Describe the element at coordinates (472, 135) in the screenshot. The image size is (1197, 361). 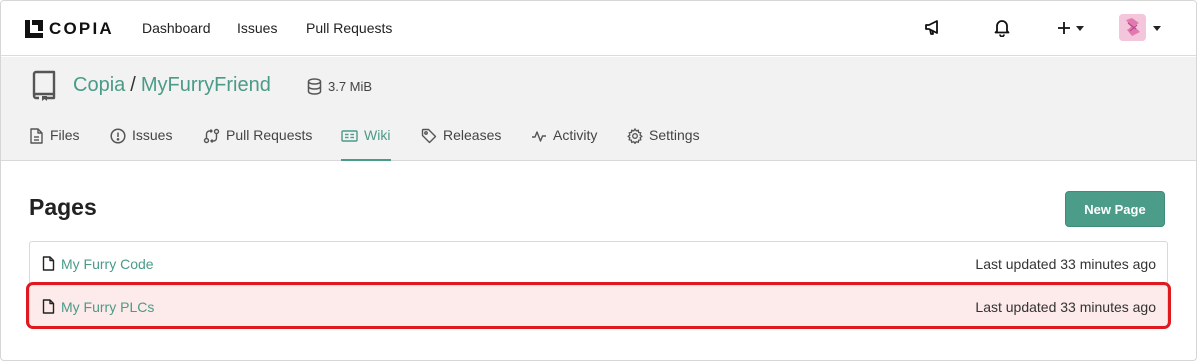
I see `tab-label: Releases` at that location.